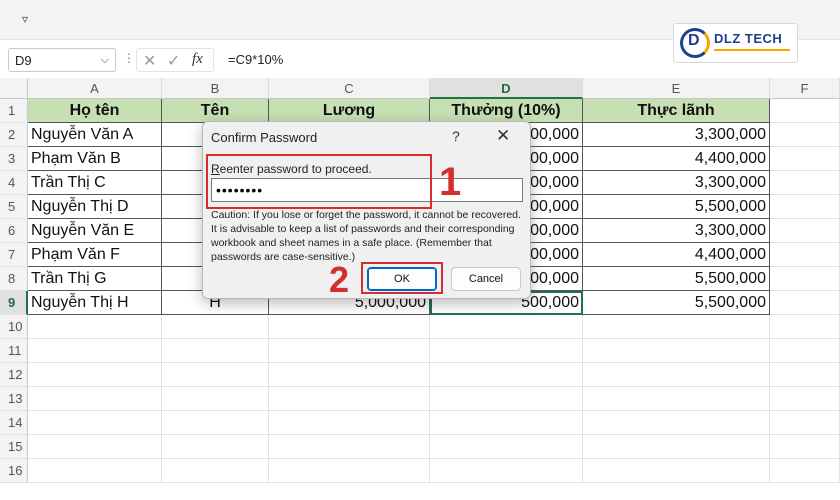 This screenshot has height=500, width=840. I want to click on table-cell: Nguyễn Văn A, so click(95, 135).